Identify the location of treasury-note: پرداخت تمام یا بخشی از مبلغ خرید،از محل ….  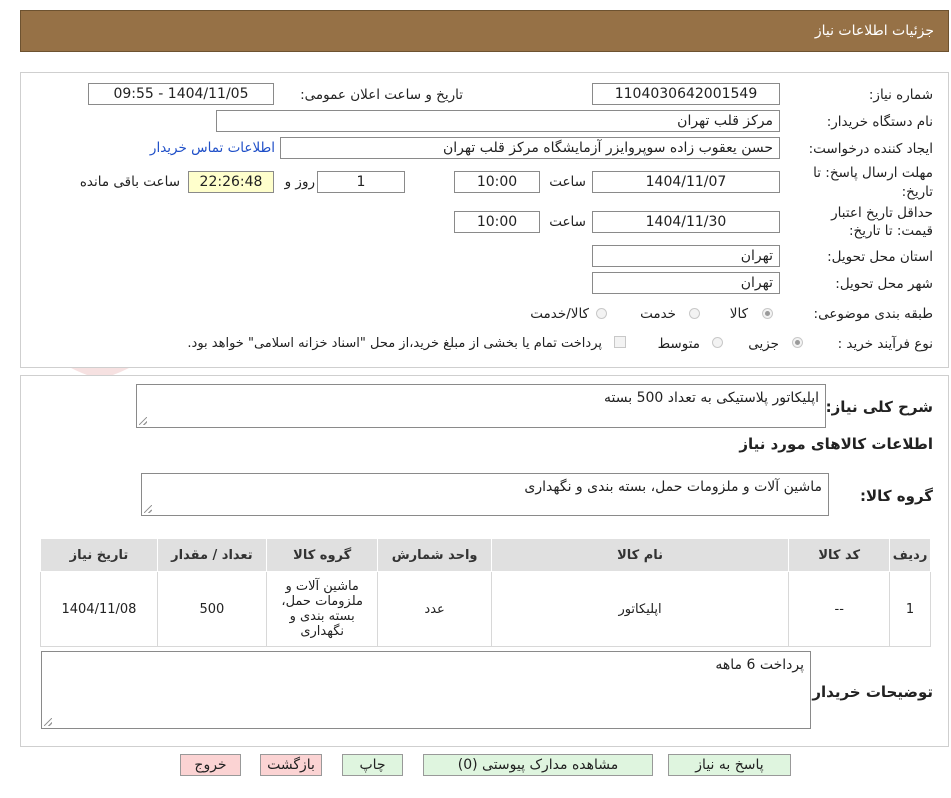
(394, 343).